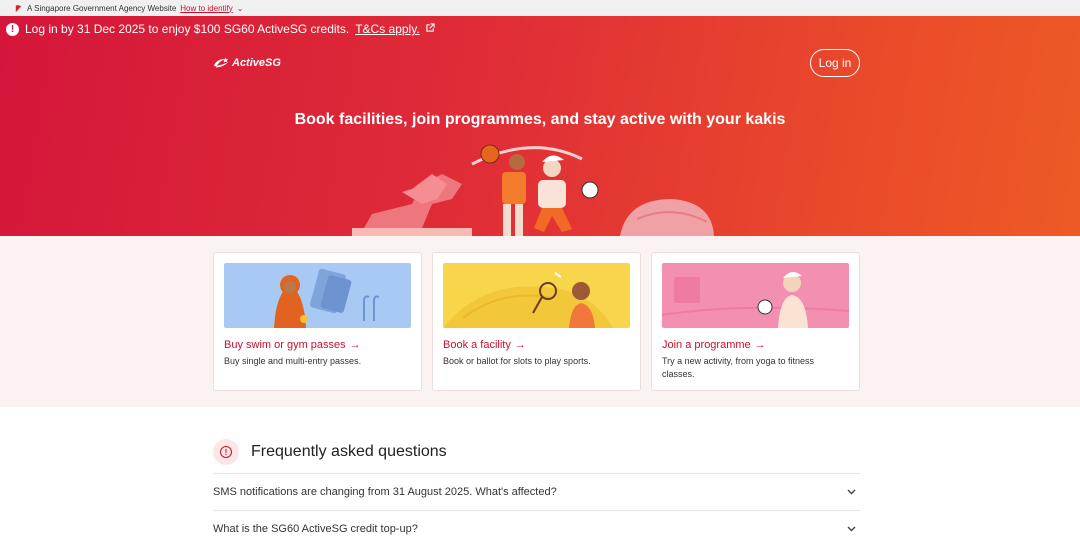  I want to click on logo-swoosh-icon, so click(221, 62).